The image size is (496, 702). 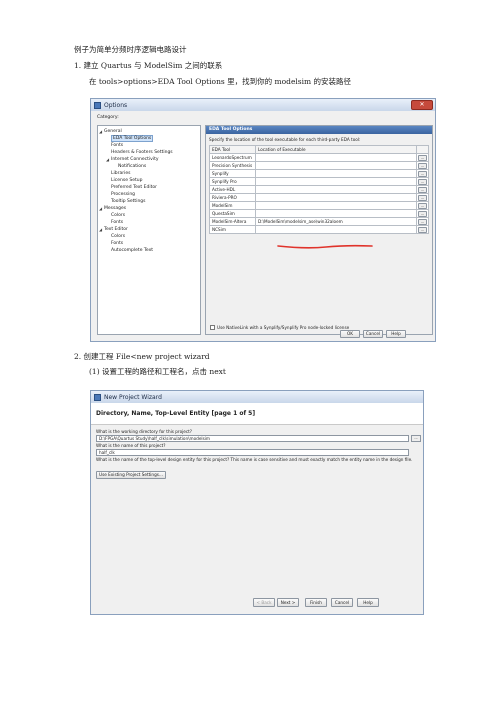 I want to click on doc-intro: 例子为简单分频时序逻辑电路设计, so click(x=130, y=49).